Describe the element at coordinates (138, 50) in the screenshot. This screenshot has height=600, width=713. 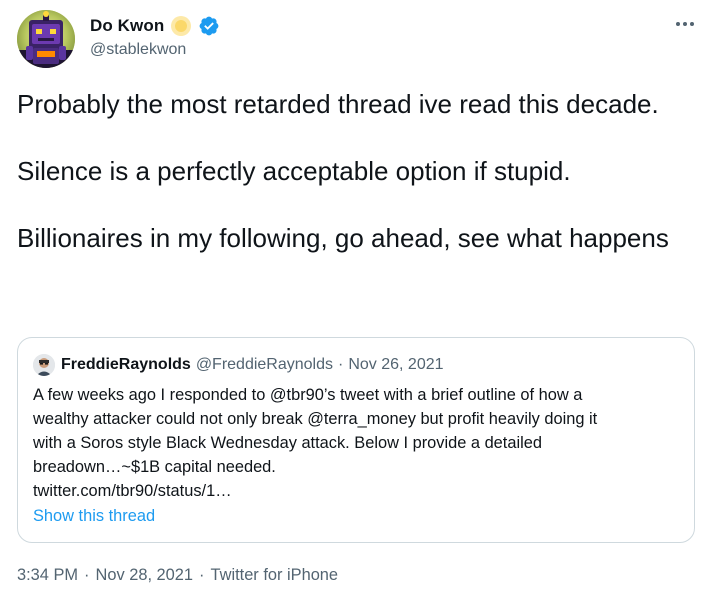
I see `author-handle: @stablekwon` at that location.